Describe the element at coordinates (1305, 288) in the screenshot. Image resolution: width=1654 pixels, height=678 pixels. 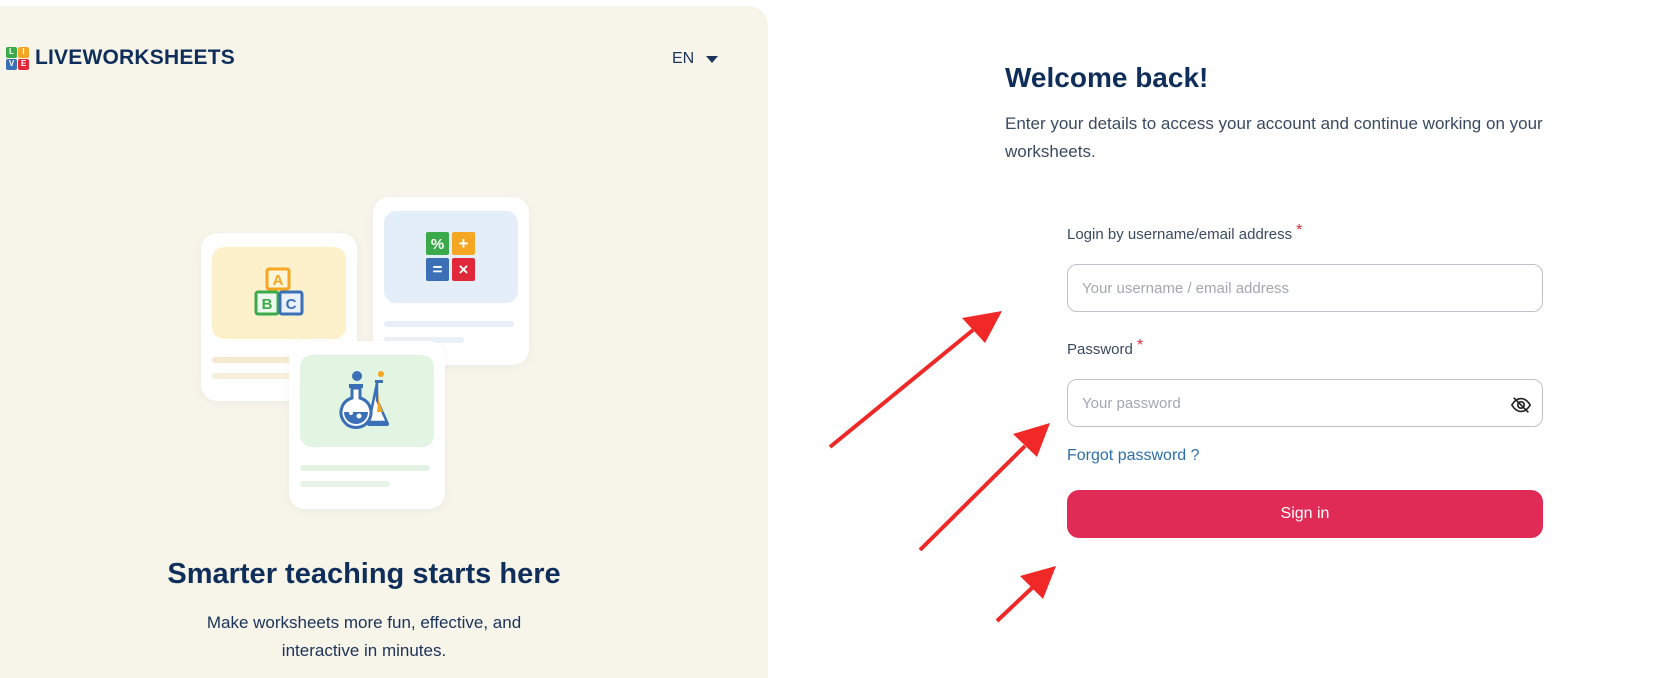
I see `username-input` at that location.